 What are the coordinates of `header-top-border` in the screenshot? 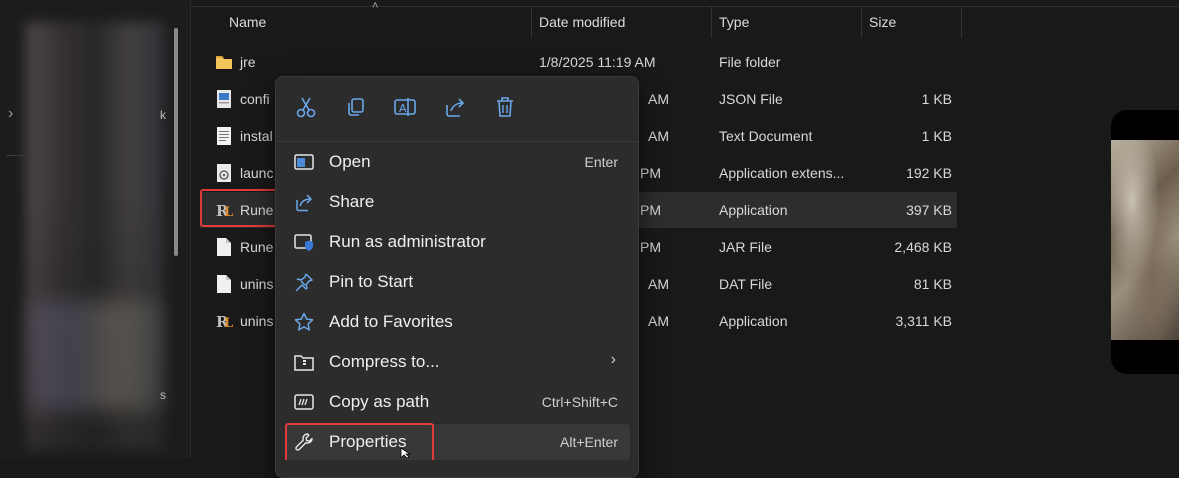 It's located at (684, 6).